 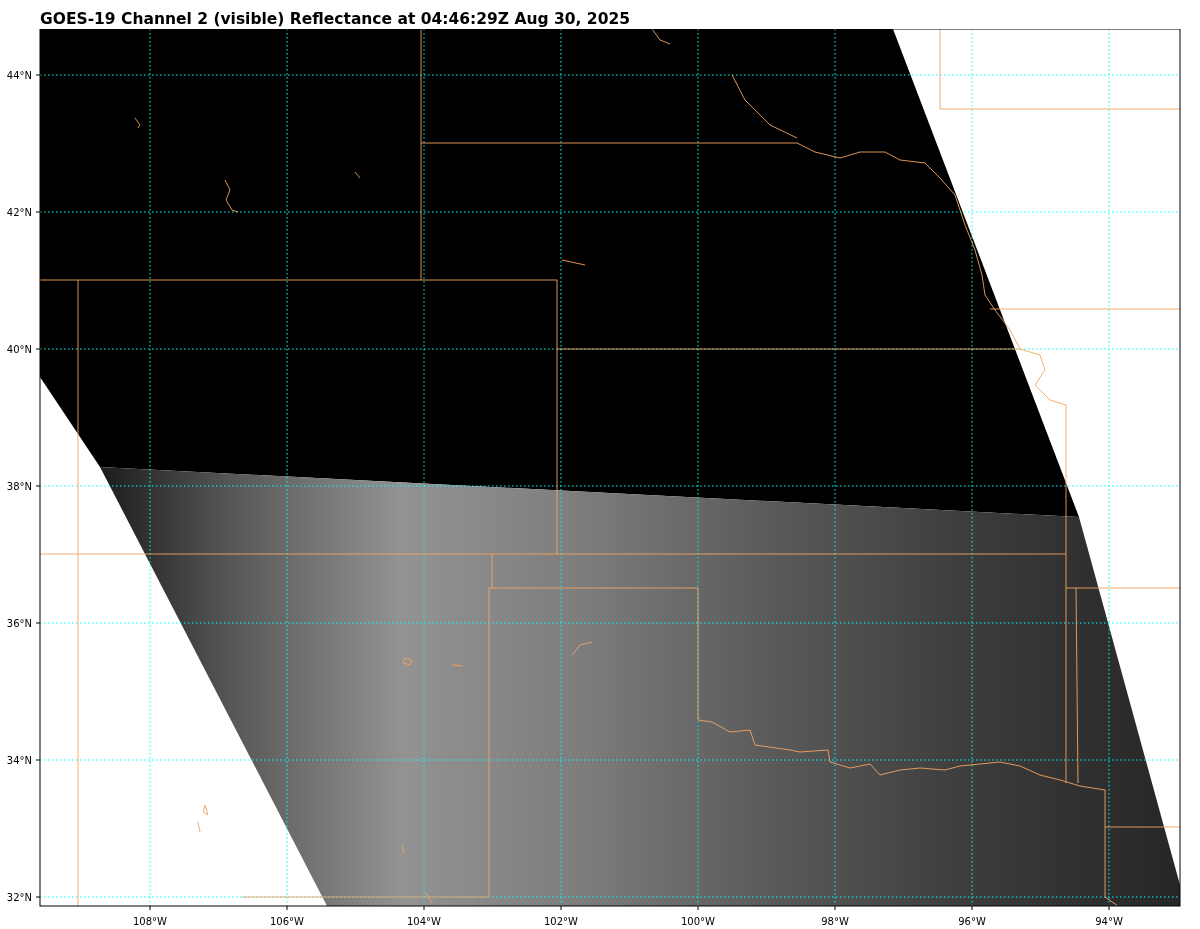 I want to click on longitude-label: 104°W, so click(x=424, y=921).